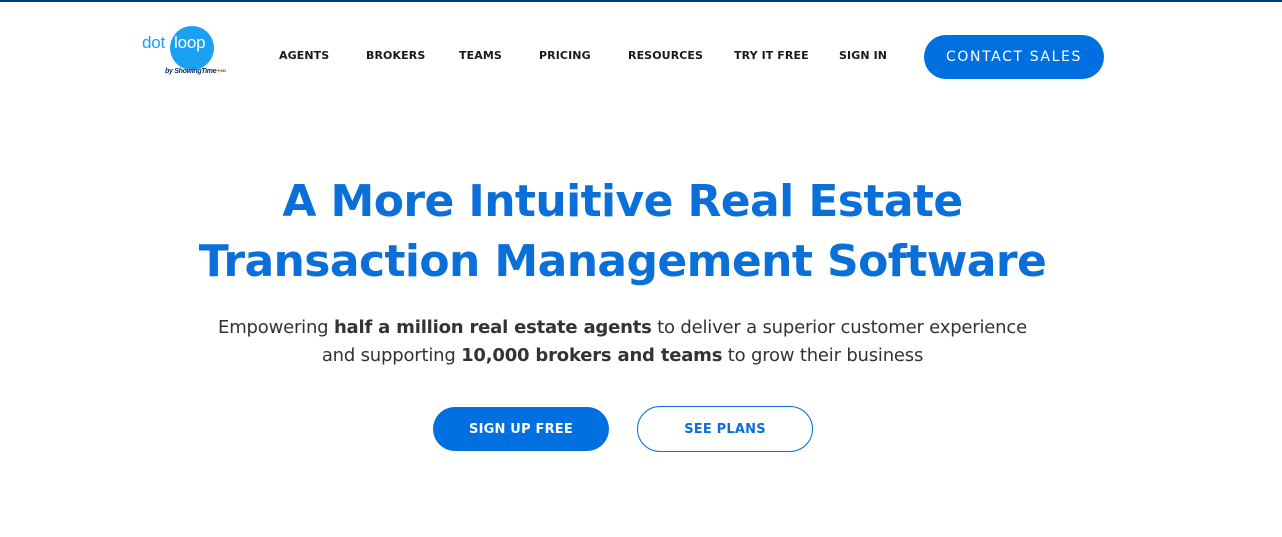  What do you see at coordinates (304, 55) in the screenshot?
I see `nav-item-agents: AGENTS` at bounding box center [304, 55].